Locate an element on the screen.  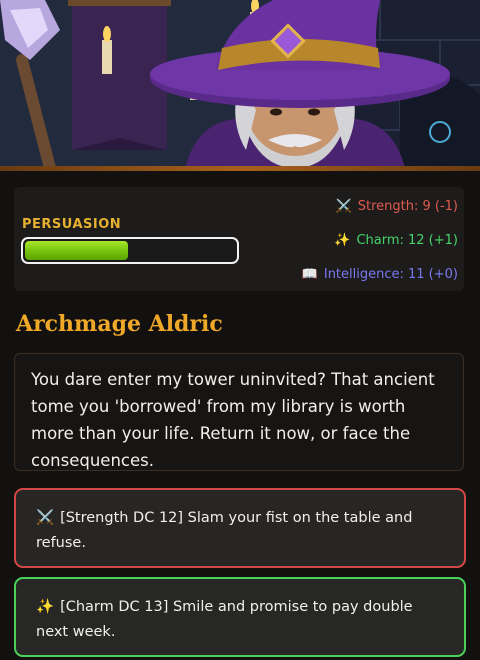
persuasion-bar is located at coordinates (130, 250).